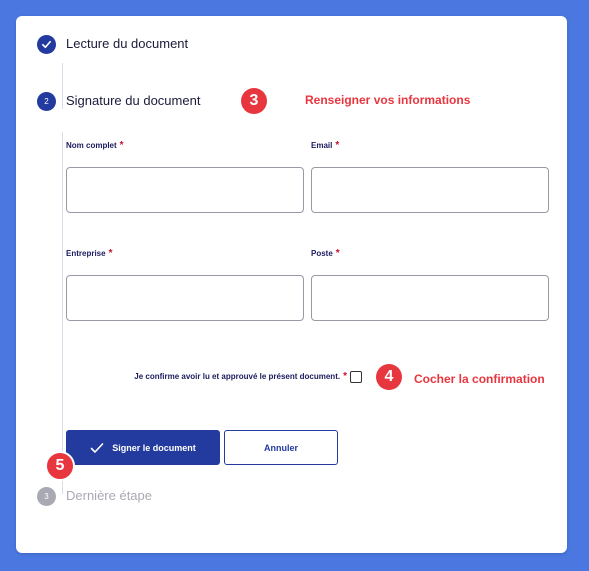  I want to click on step-3-number: 3, so click(46, 496).